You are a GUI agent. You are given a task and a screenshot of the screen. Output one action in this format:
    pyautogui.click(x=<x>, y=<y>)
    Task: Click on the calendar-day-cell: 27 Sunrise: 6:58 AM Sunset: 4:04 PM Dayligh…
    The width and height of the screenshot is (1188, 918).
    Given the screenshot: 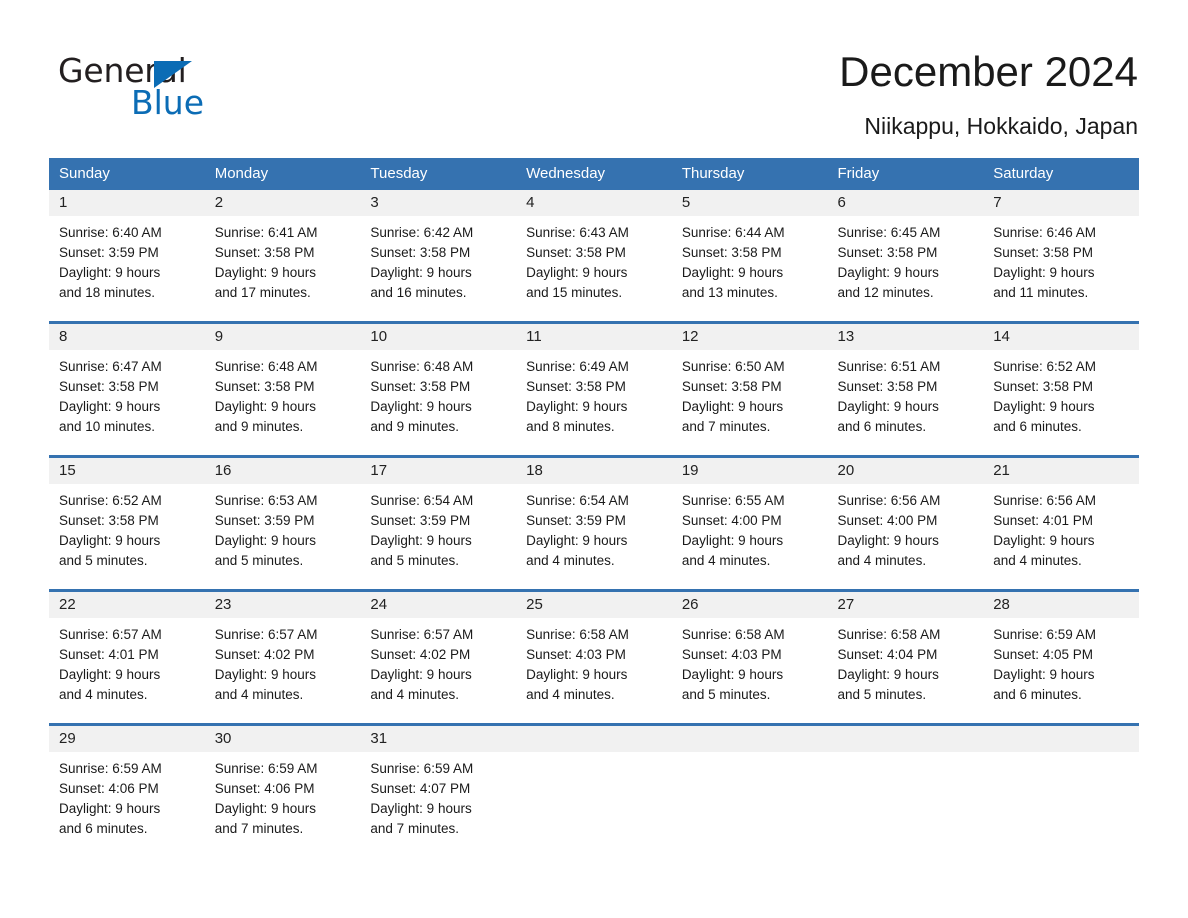 What is the action you would take?
    pyautogui.click(x=905, y=657)
    